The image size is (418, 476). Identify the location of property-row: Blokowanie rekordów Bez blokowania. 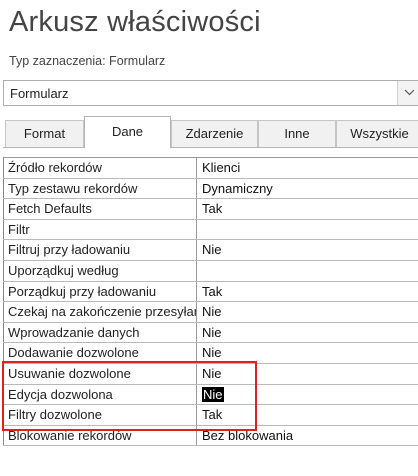
(210, 436).